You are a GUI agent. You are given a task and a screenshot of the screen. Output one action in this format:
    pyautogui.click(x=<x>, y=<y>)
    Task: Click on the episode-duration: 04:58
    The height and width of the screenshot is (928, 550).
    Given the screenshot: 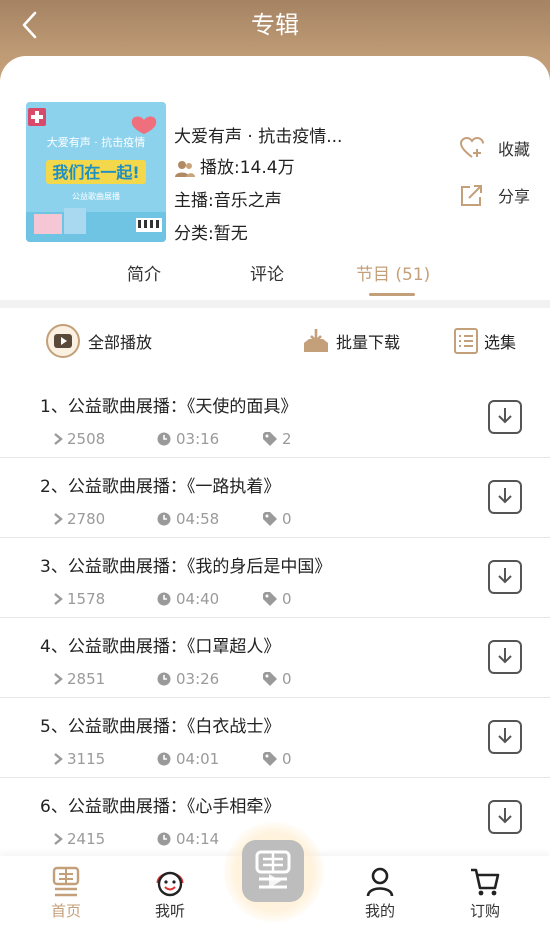 What is the action you would take?
    pyautogui.click(x=198, y=519)
    